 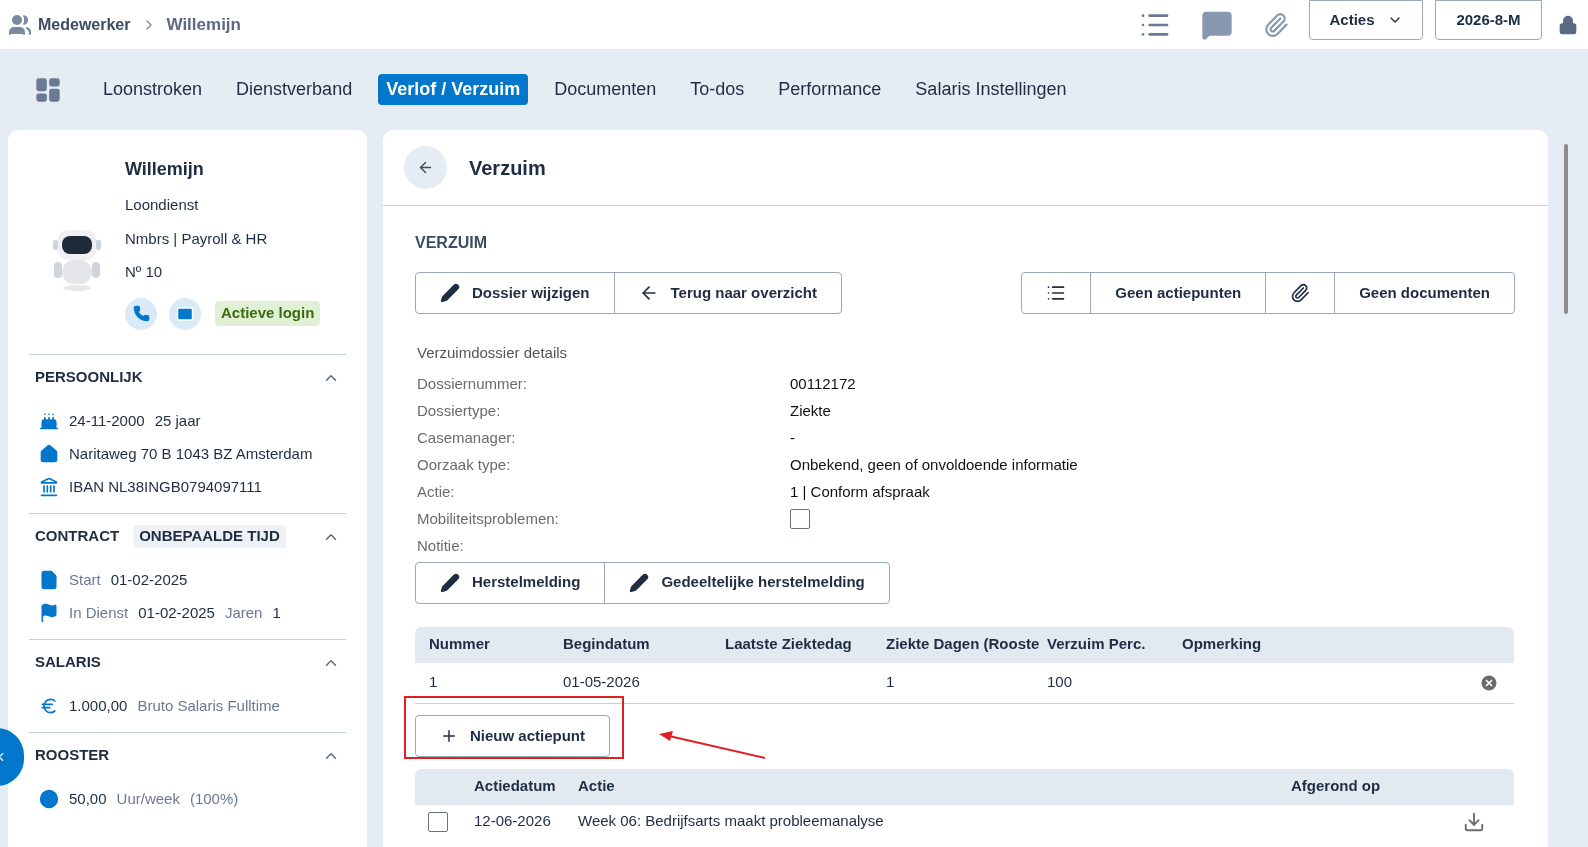 What do you see at coordinates (49, 487) in the screenshot?
I see `bank-icon` at bounding box center [49, 487].